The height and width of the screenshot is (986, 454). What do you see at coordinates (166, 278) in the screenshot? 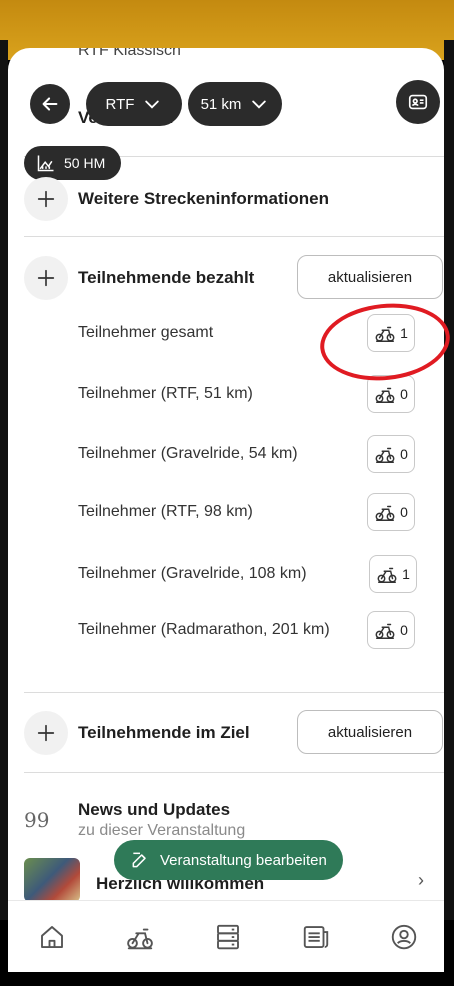
I see `paid-title: Teilnehmende bezahlt` at bounding box center [166, 278].